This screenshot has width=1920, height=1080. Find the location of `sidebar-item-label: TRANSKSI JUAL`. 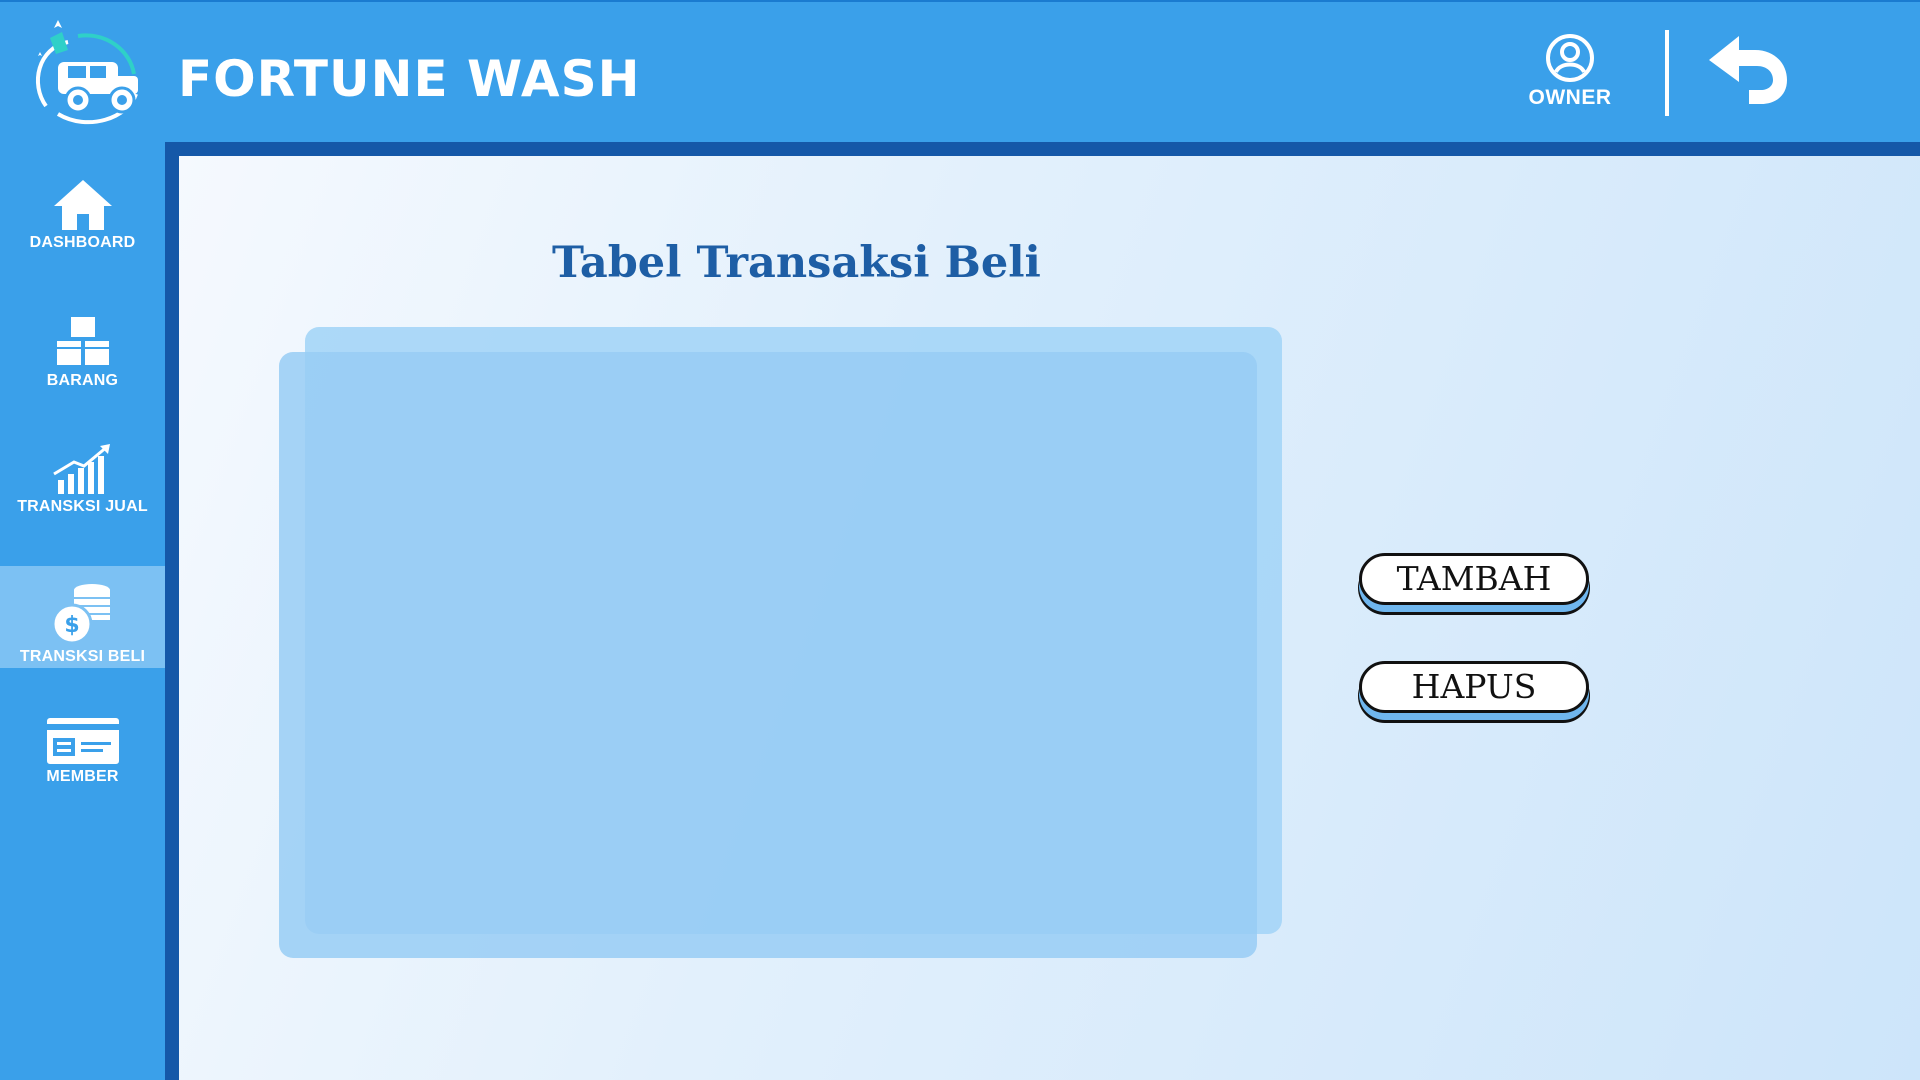

sidebar-item-label: TRANSKSI JUAL is located at coordinates (82, 506).